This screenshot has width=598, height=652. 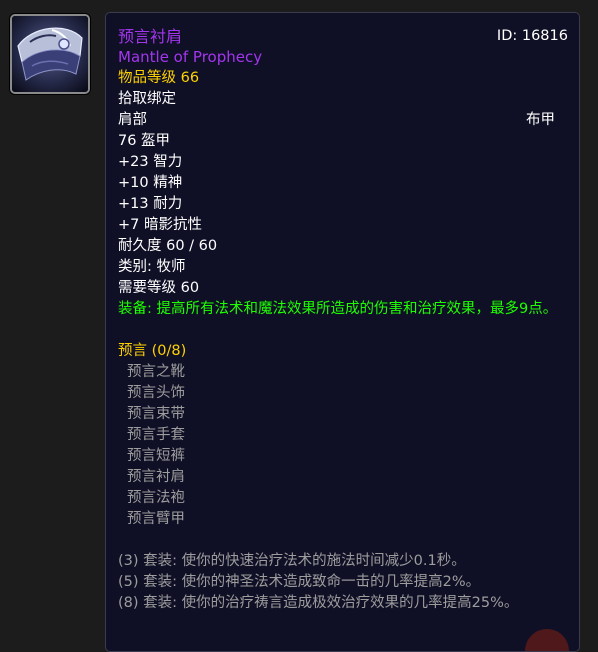 What do you see at coordinates (156, 372) in the screenshot?
I see `set-piece: 预言之靴` at bounding box center [156, 372].